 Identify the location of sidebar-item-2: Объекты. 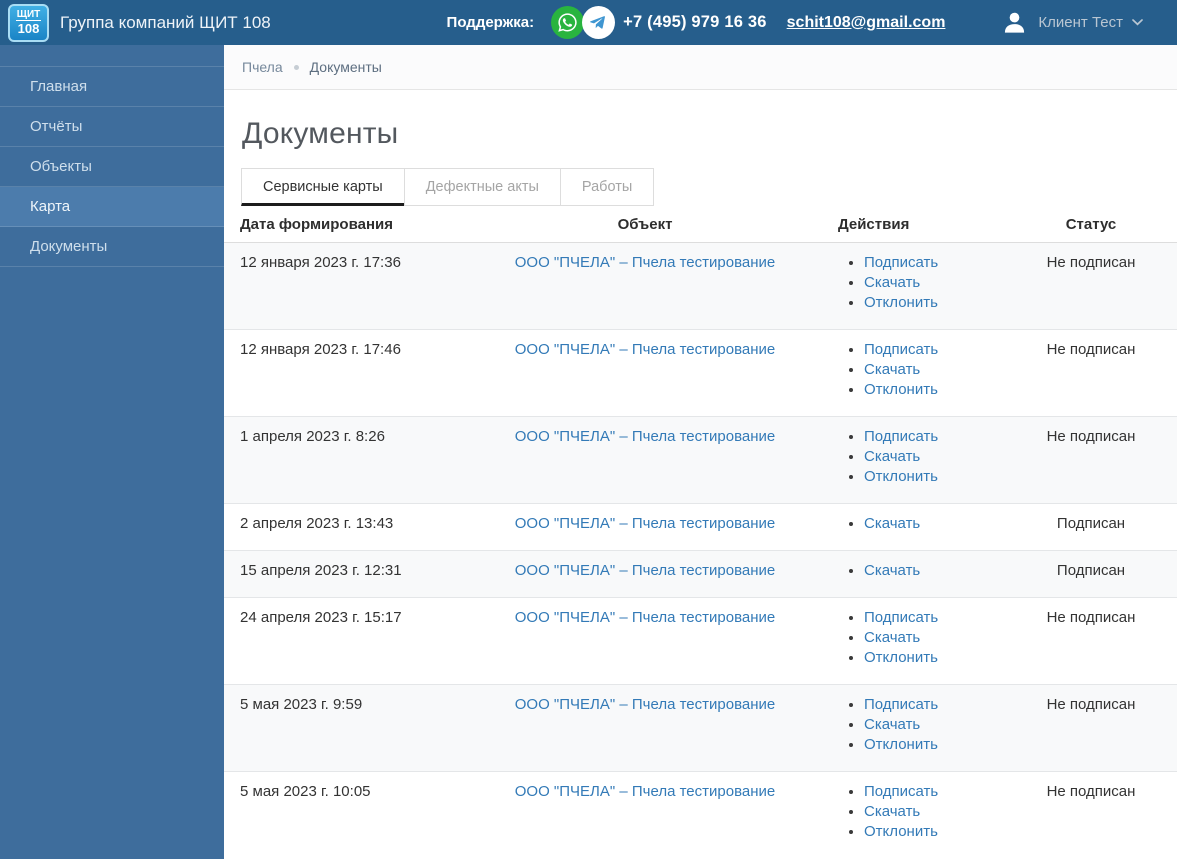
(112, 167).